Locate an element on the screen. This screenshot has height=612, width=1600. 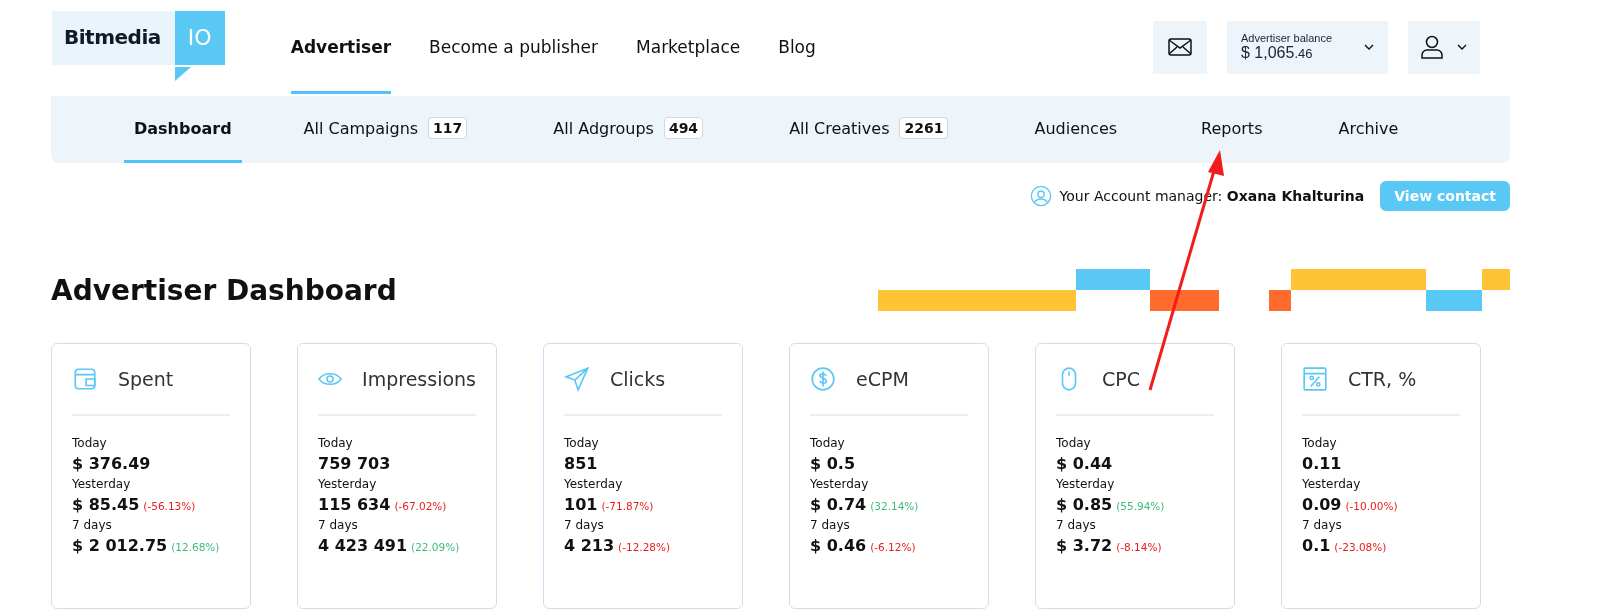
envelope-icon is located at coordinates (1180, 47).